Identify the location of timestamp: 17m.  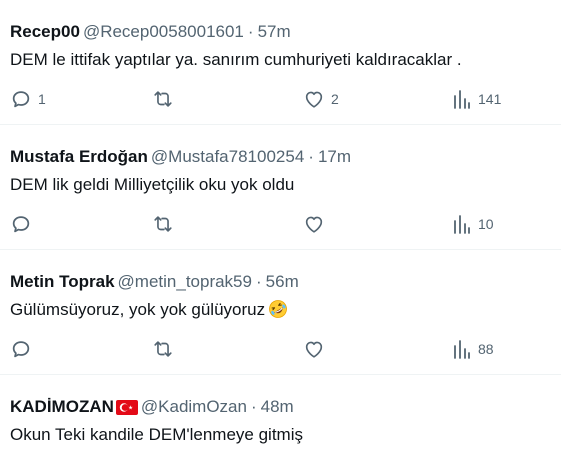
(334, 156).